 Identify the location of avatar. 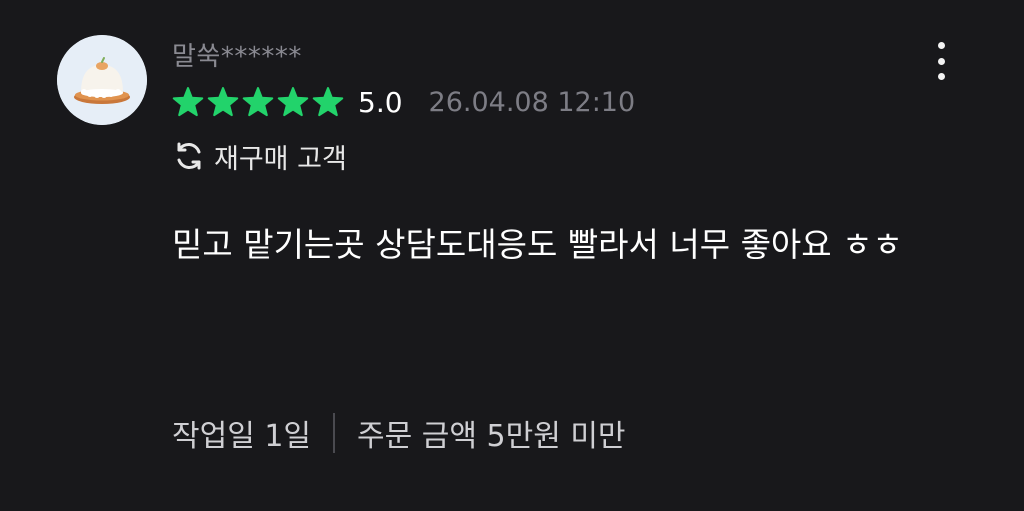
(102, 80).